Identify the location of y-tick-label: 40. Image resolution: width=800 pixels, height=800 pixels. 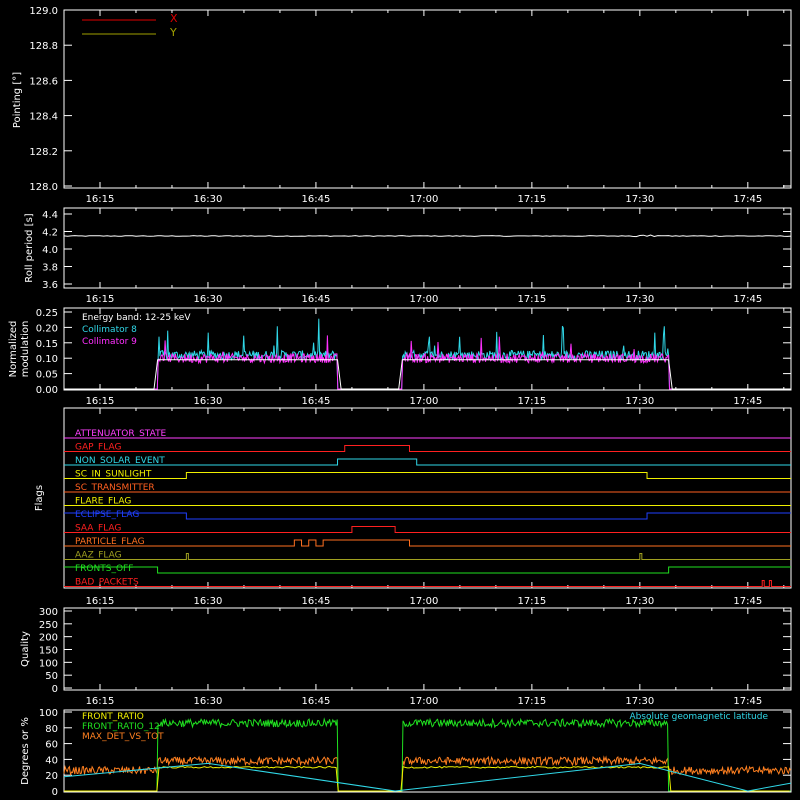
(51, 760).